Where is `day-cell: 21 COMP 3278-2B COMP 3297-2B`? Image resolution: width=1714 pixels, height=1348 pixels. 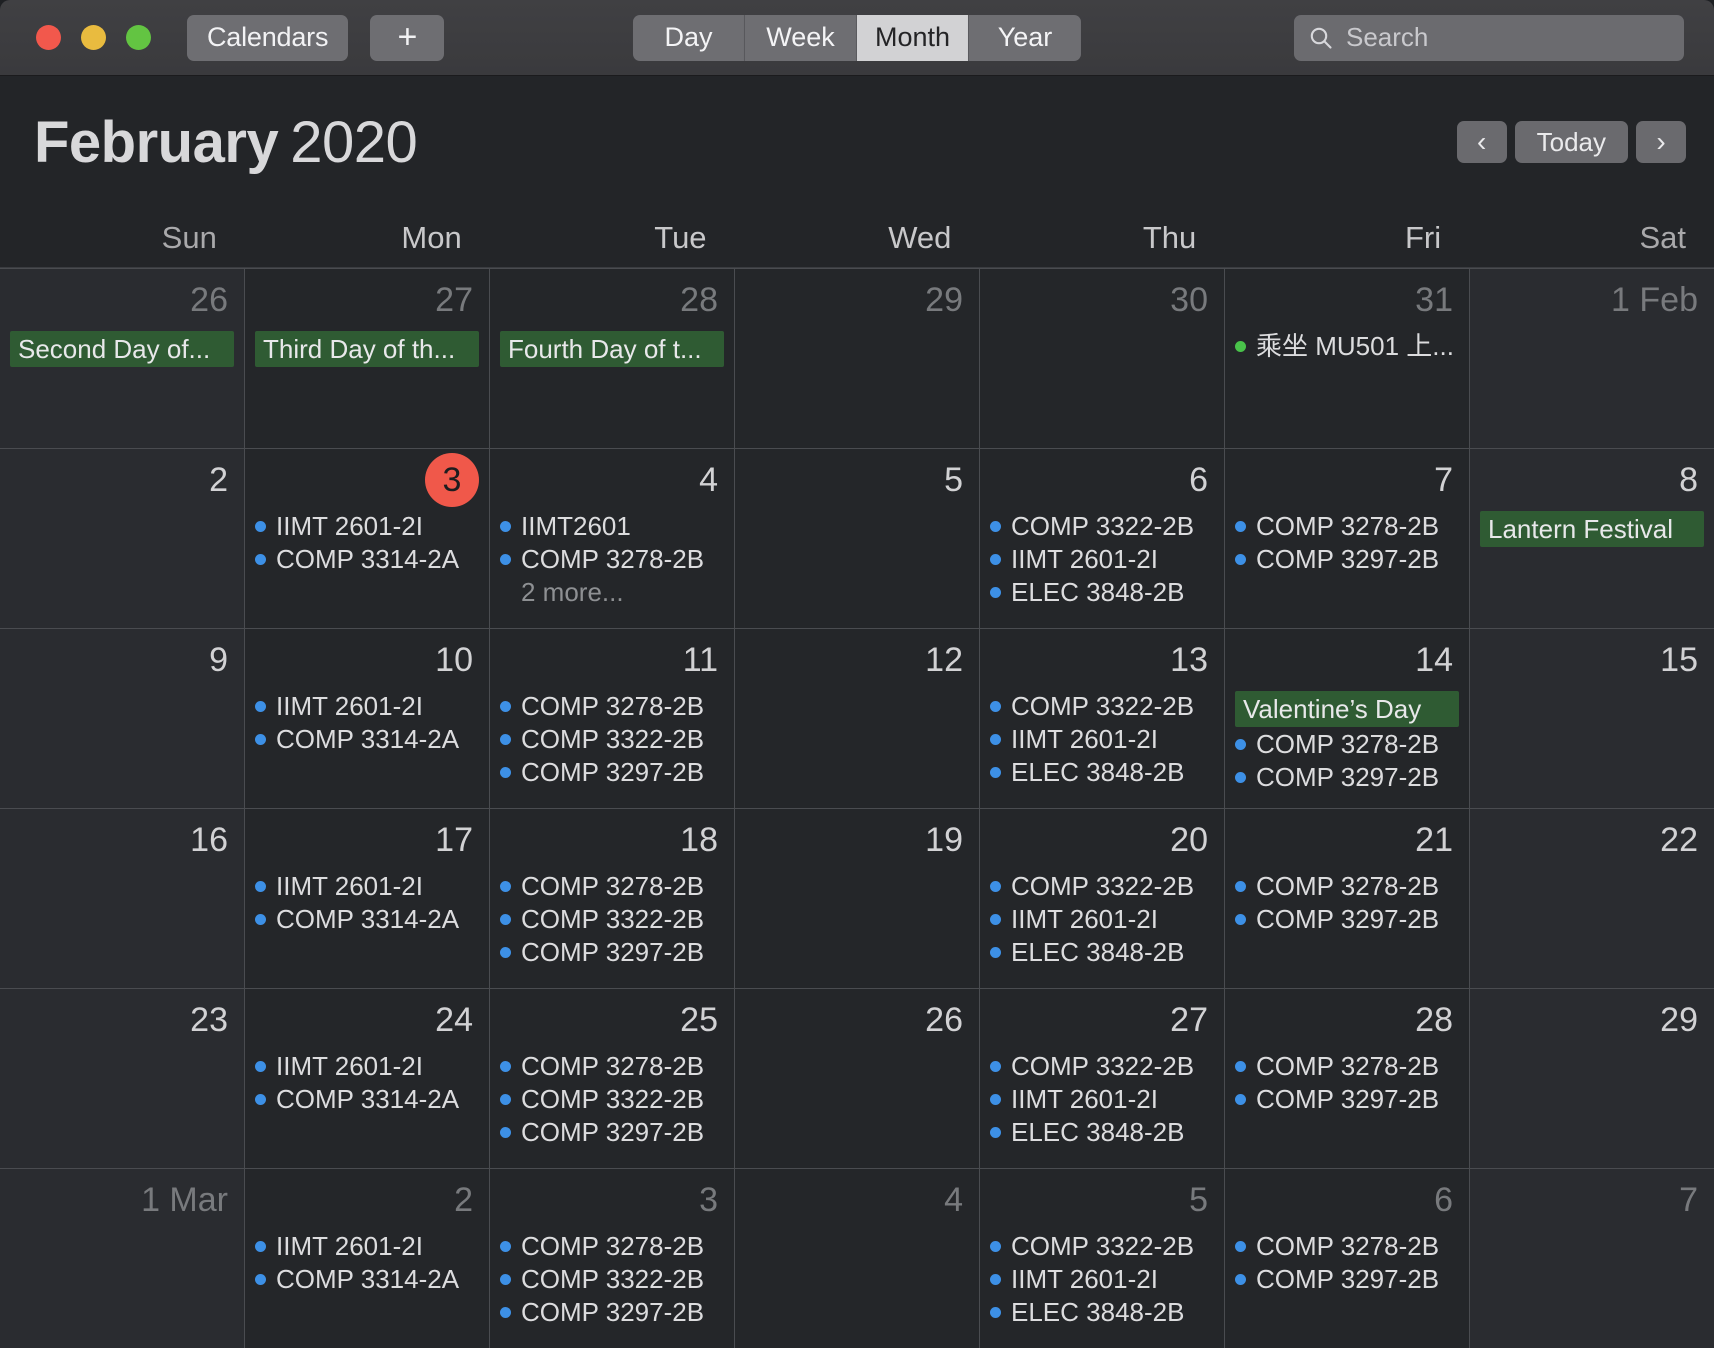
day-cell: 21 COMP 3278-2B COMP 3297-2B is located at coordinates (1347, 898).